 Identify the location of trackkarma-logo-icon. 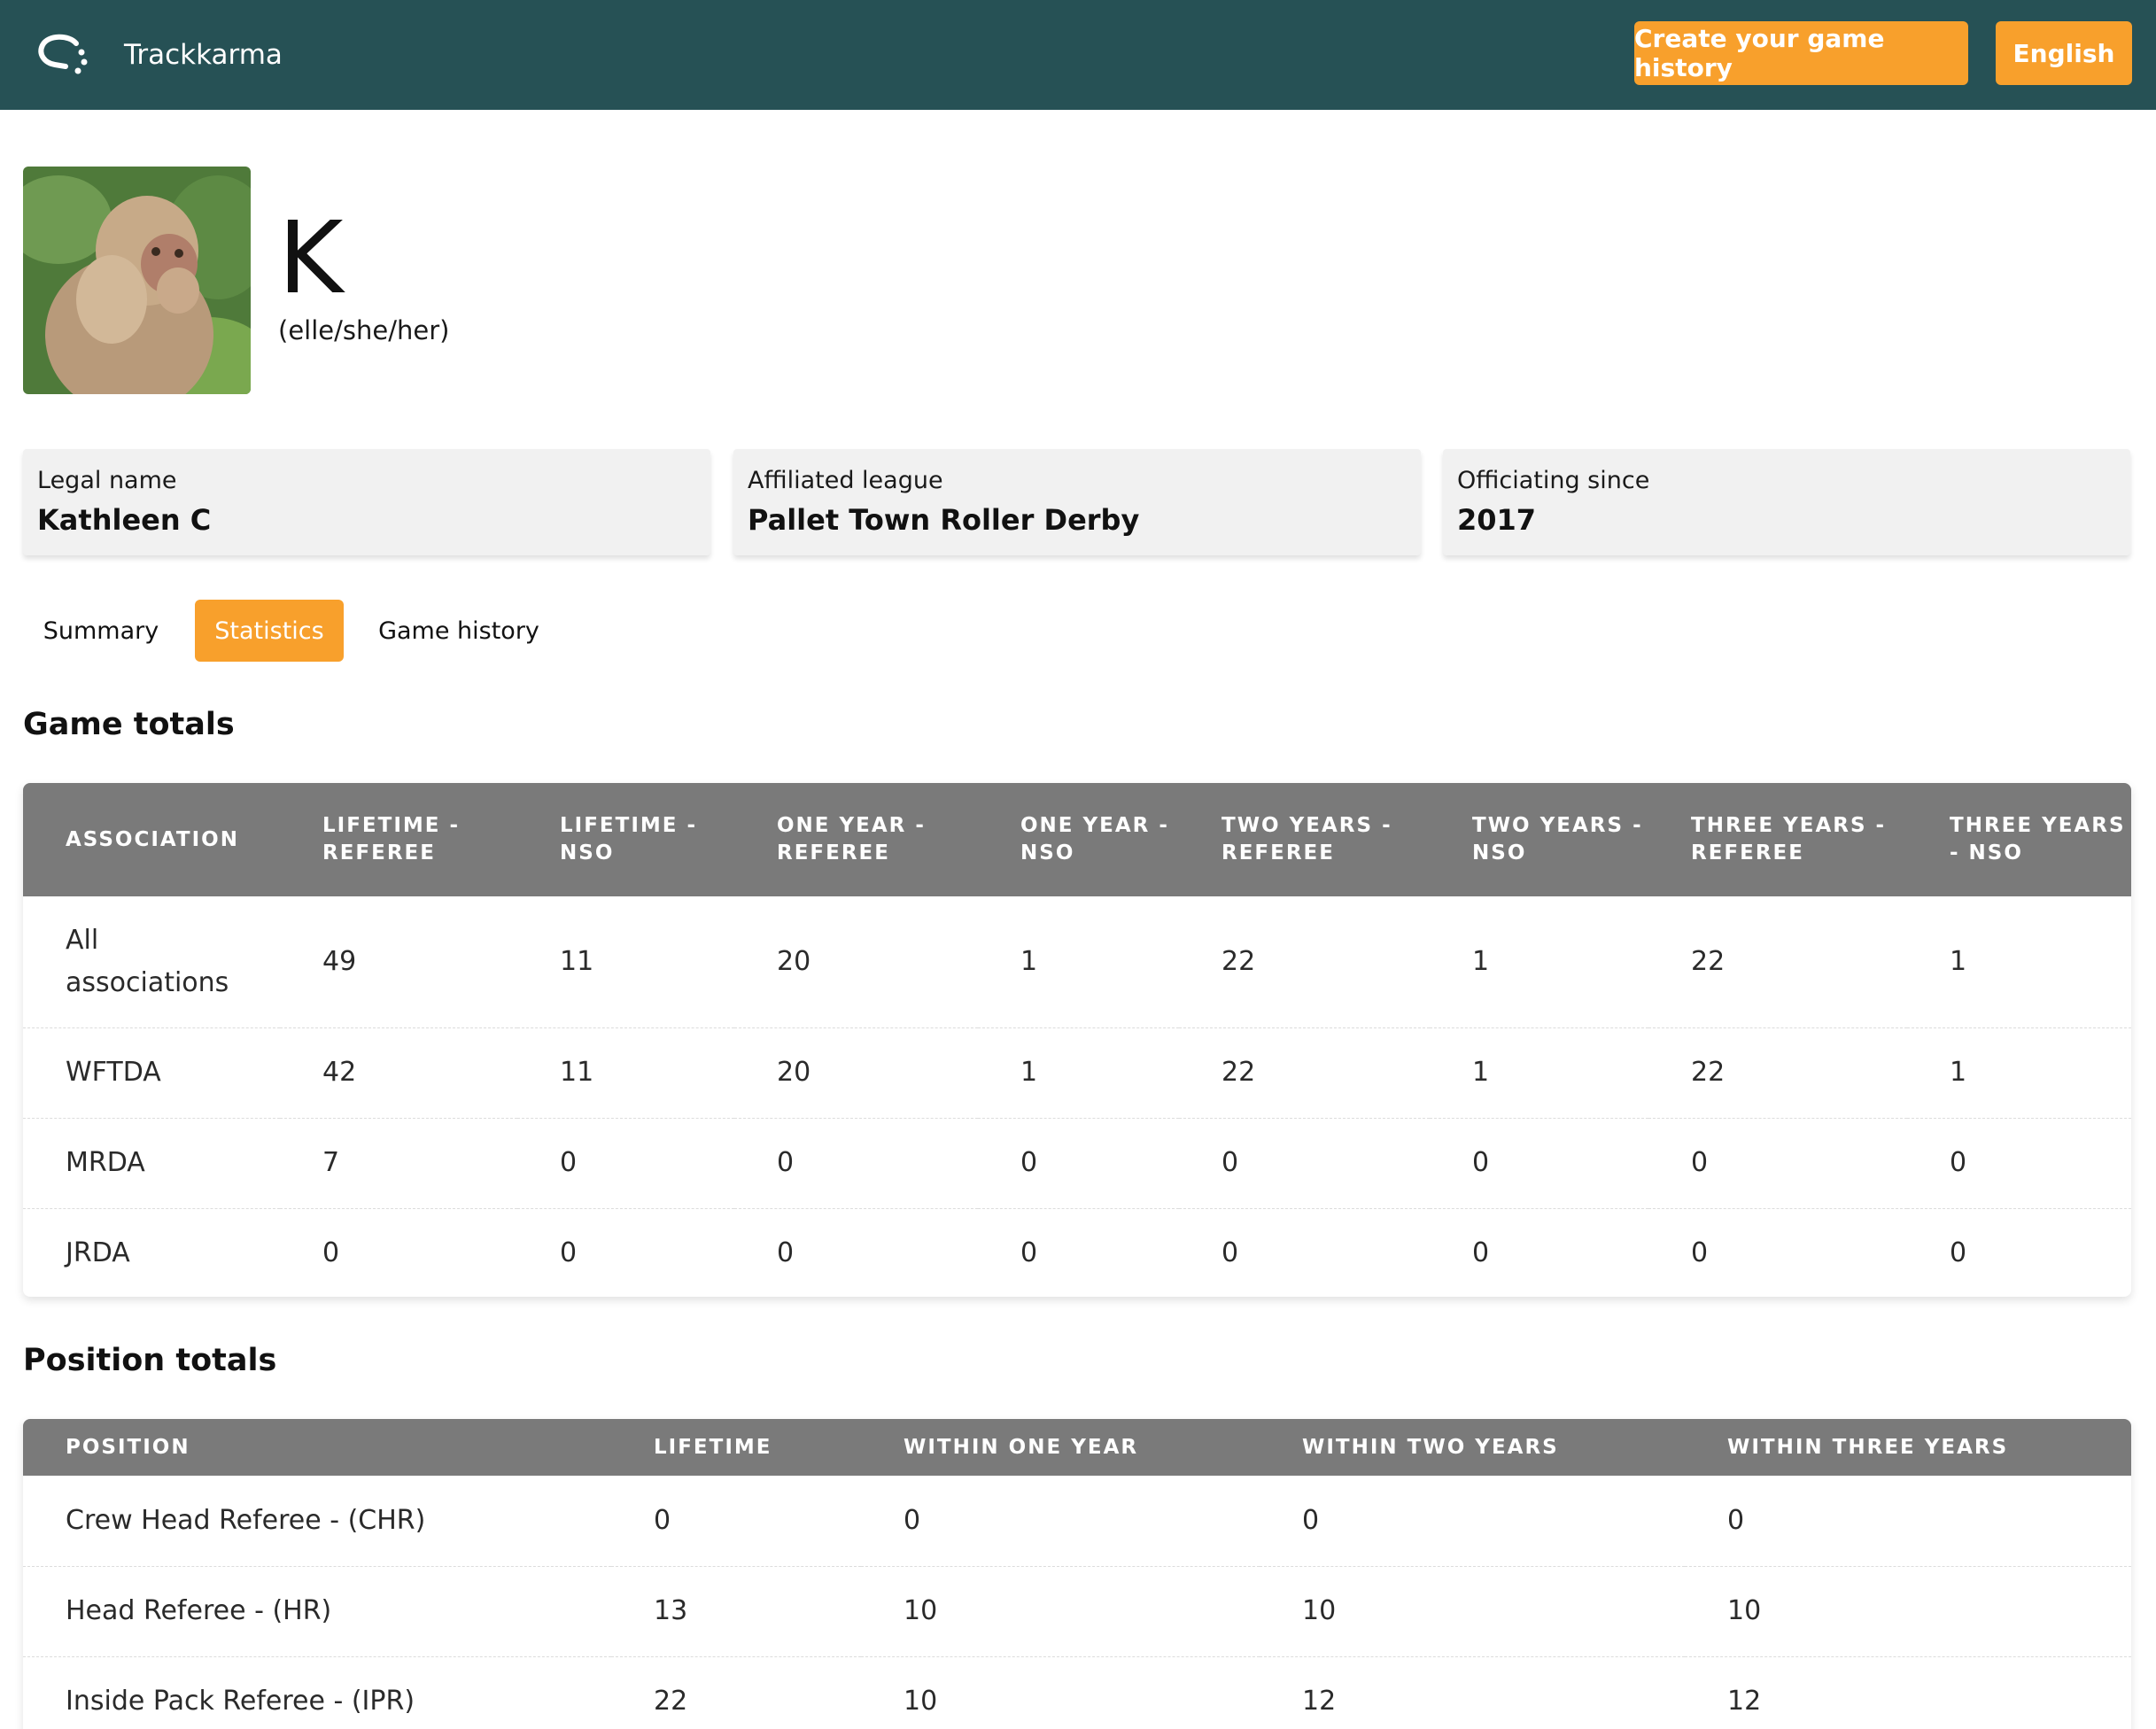
(63, 54).